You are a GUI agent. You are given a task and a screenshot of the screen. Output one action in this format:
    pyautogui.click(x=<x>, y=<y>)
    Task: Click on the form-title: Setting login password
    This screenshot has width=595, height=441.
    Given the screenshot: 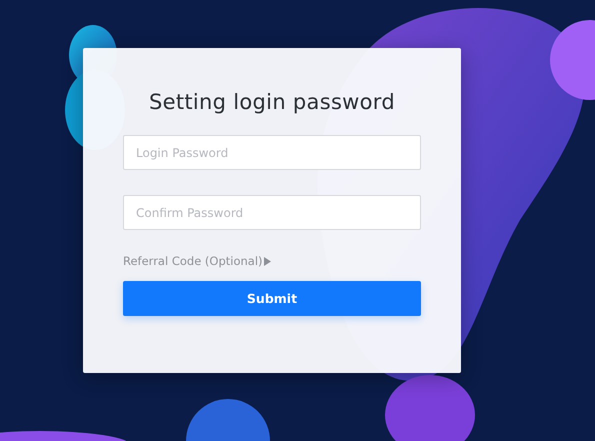 What is the action you would take?
    pyautogui.click(x=272, y=102)
    